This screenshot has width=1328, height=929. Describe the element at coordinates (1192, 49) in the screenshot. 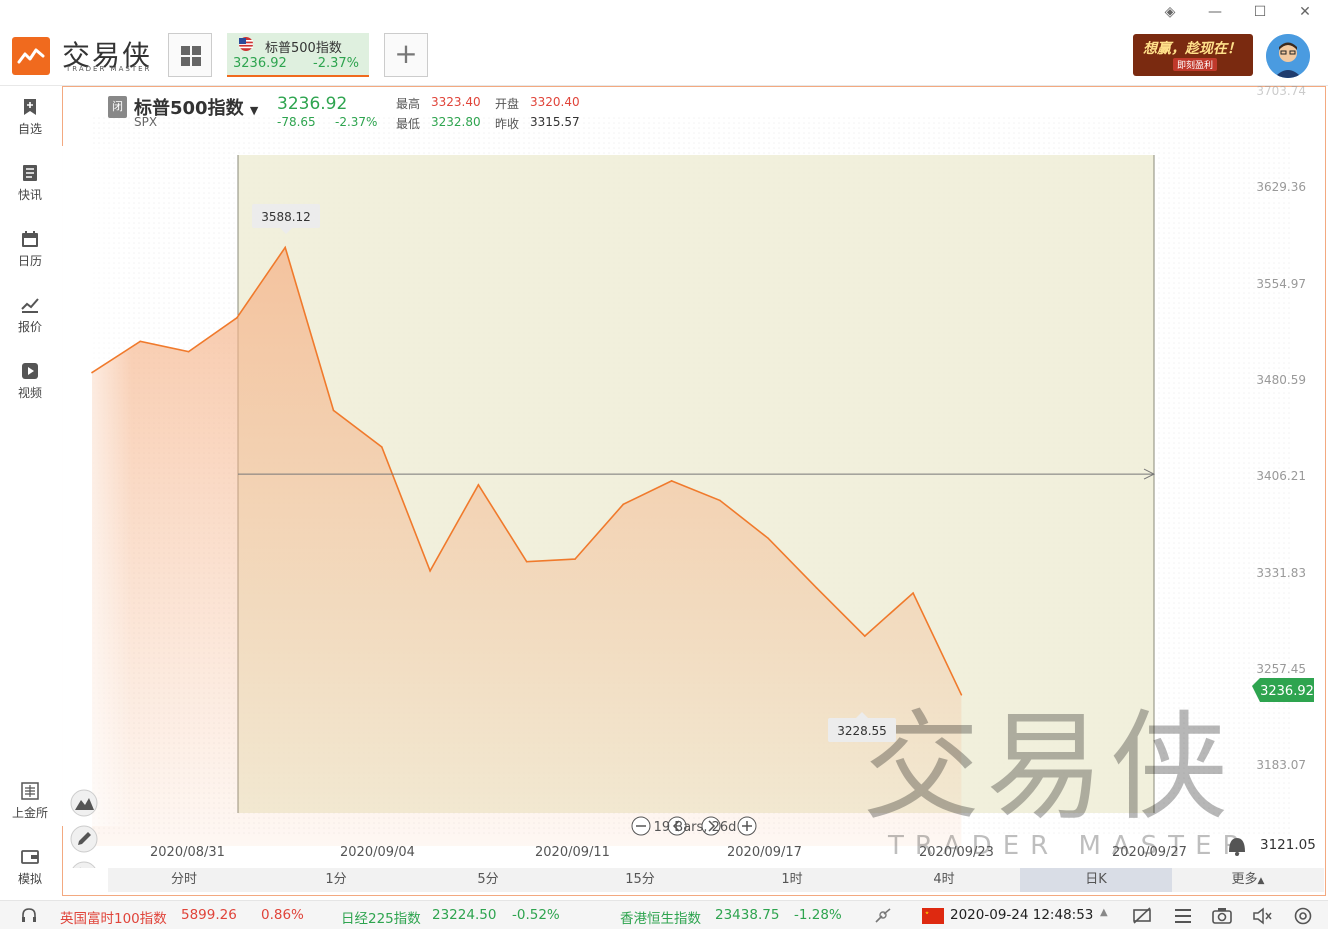

I see `promo-title: 想赢，趁现在！` at that location.